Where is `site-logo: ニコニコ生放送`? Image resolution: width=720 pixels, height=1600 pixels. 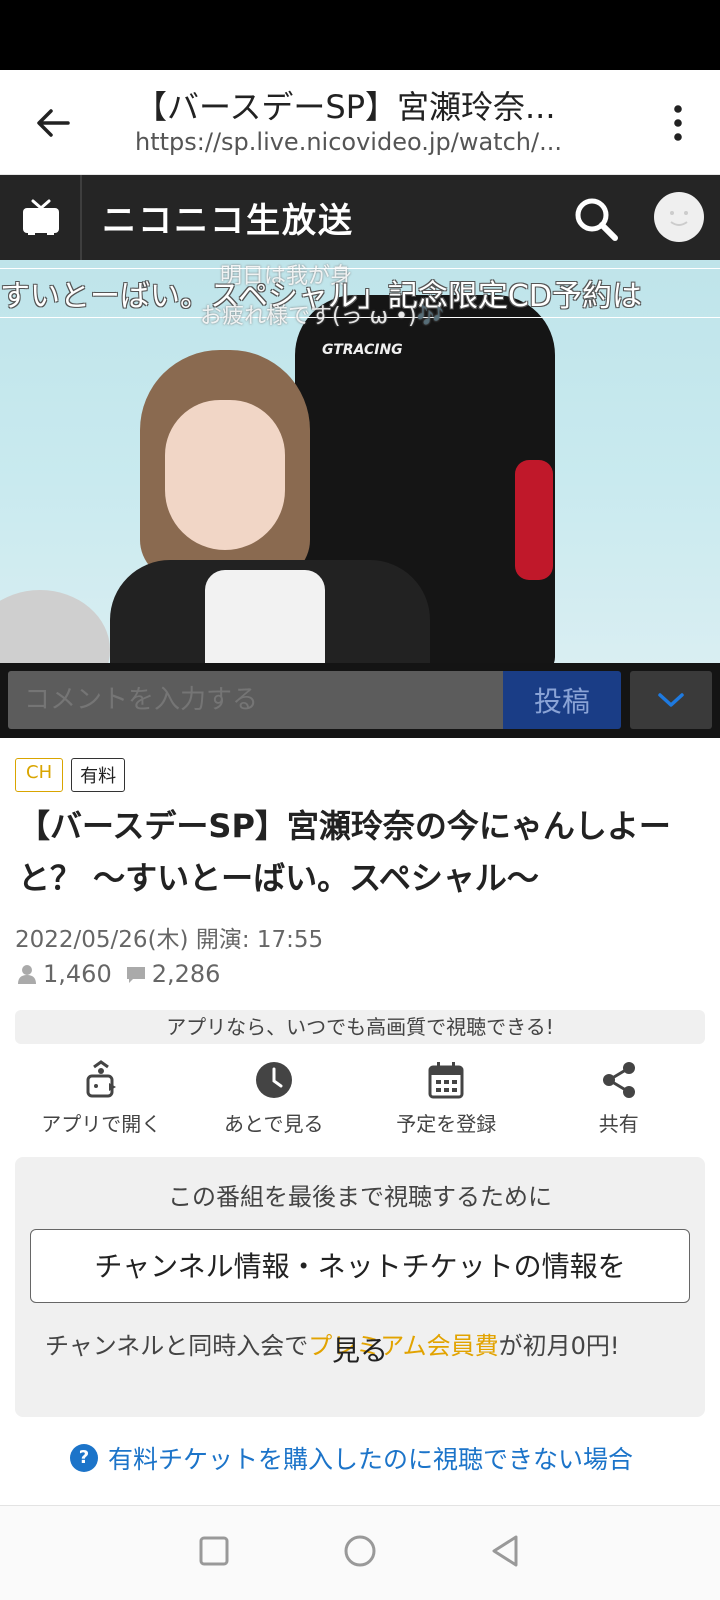 site-logo: ニコニコ生放送 is located at coordinates (228, 217).